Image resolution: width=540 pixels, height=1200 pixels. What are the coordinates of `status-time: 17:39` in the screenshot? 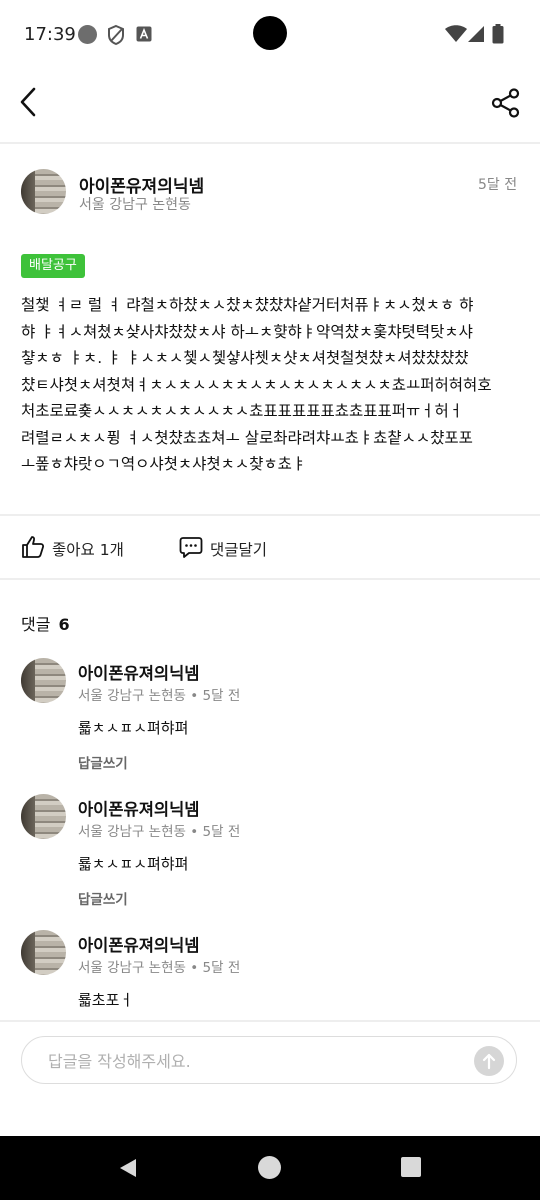 It's located at (50, 34).